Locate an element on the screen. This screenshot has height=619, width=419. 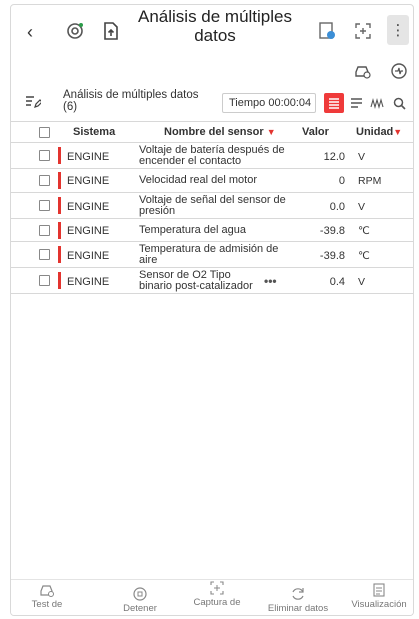
col-unit: Unidad▼ is located at coordinates (379, 132).